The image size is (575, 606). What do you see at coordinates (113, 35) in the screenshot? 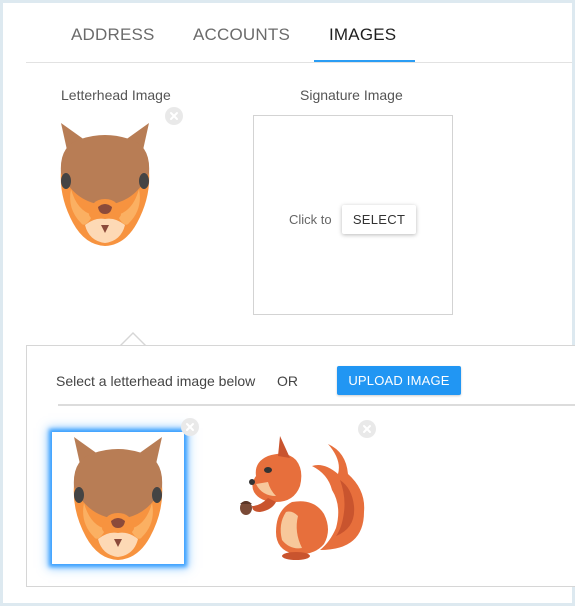
I see `tab-address: ADDRESS` at bounding box center [113, 35].